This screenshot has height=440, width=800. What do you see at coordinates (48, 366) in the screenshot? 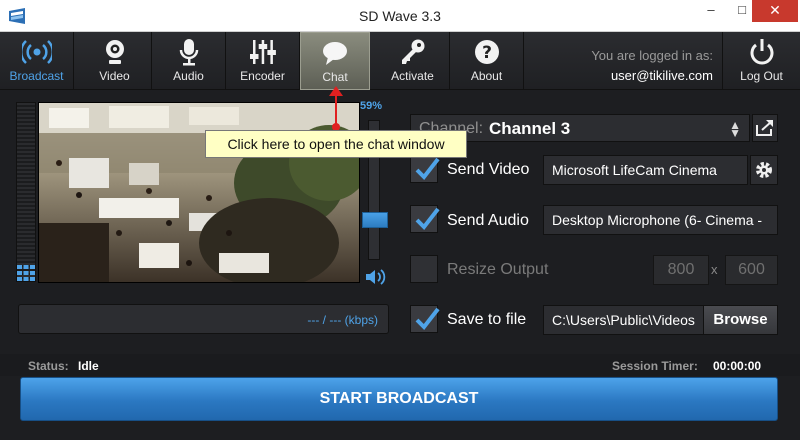
I see `status-label: Status:` at bounding box center [48, 366].